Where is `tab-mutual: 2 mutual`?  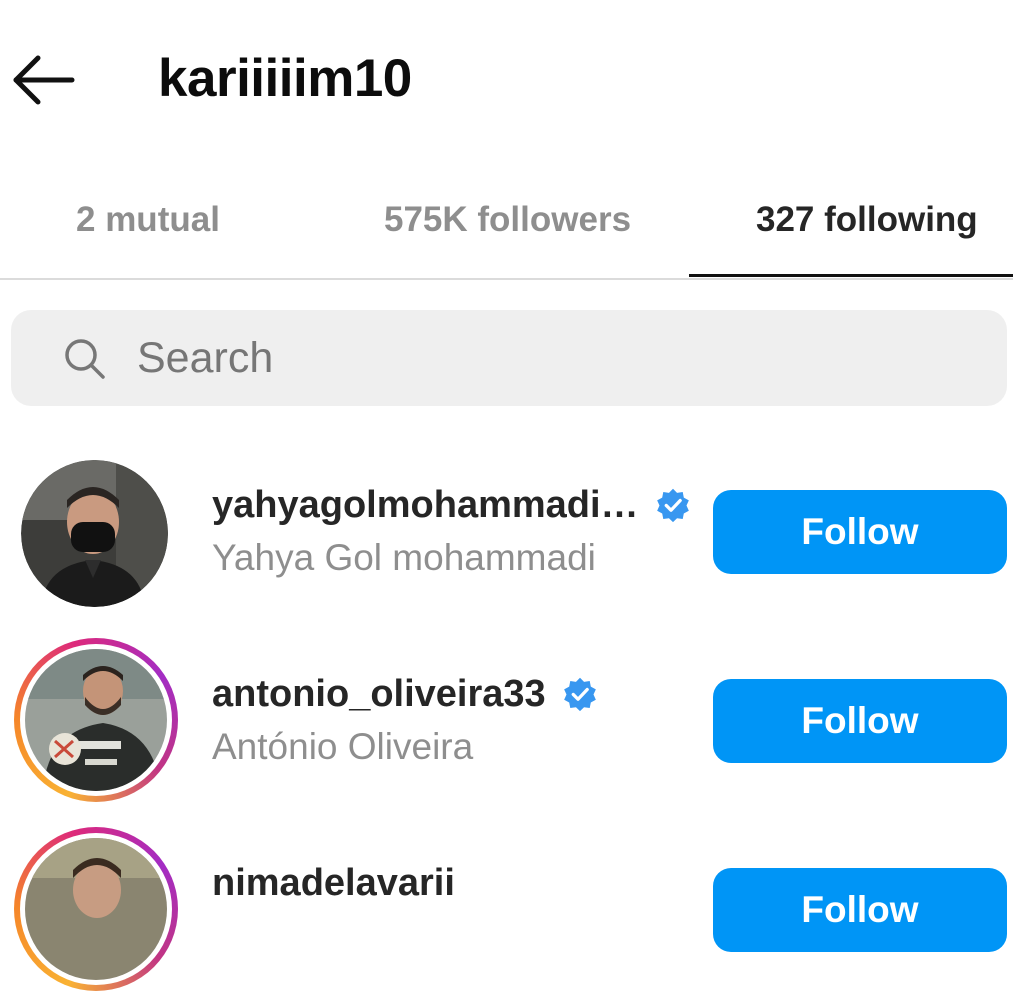 tab-mutual: 2 mutual is located at coordinates (148, 220).